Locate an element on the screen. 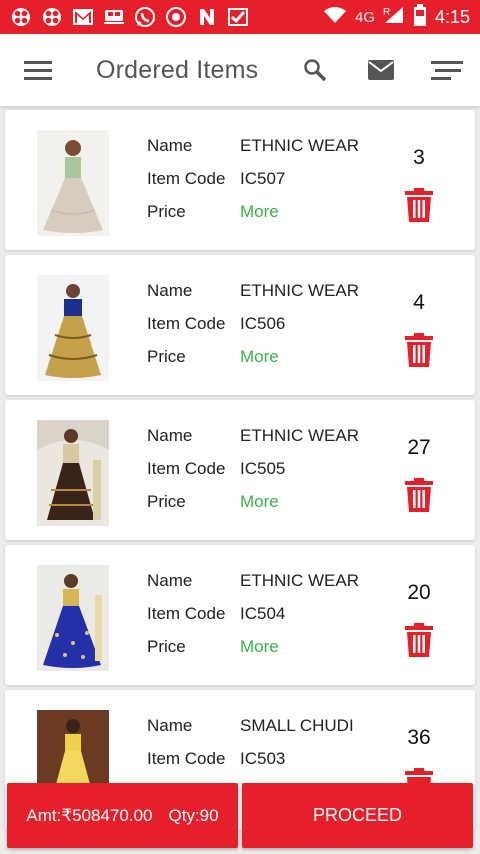 The height and width of the screenshot is (854, 480). item-code: IC507 is located at coordinates (263, 178).